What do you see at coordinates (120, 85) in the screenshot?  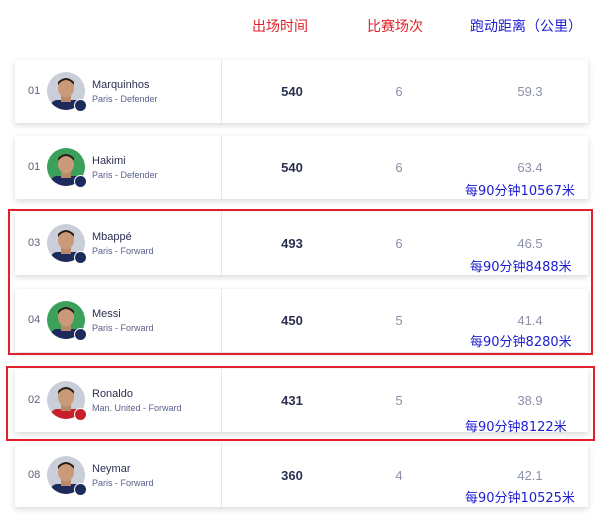 I see `player-name: Marquinhos` at bounding box center [120, 85].